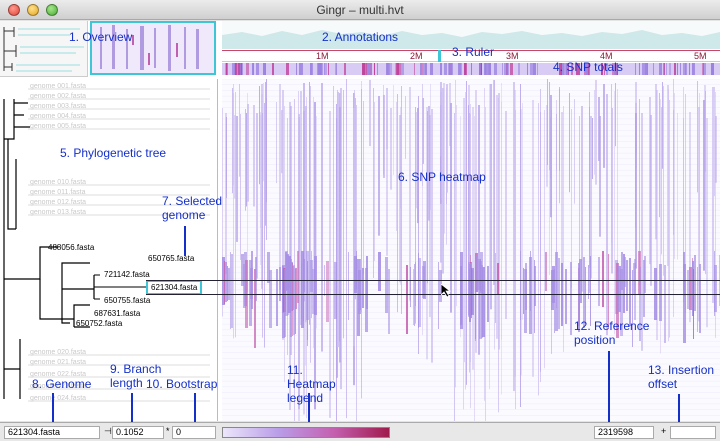 This screenshot has width=720, height=441. Describe the element at coordinates (52, 432) in the screenshot. I see `genome-name-field: 621304.fasta` at that location.